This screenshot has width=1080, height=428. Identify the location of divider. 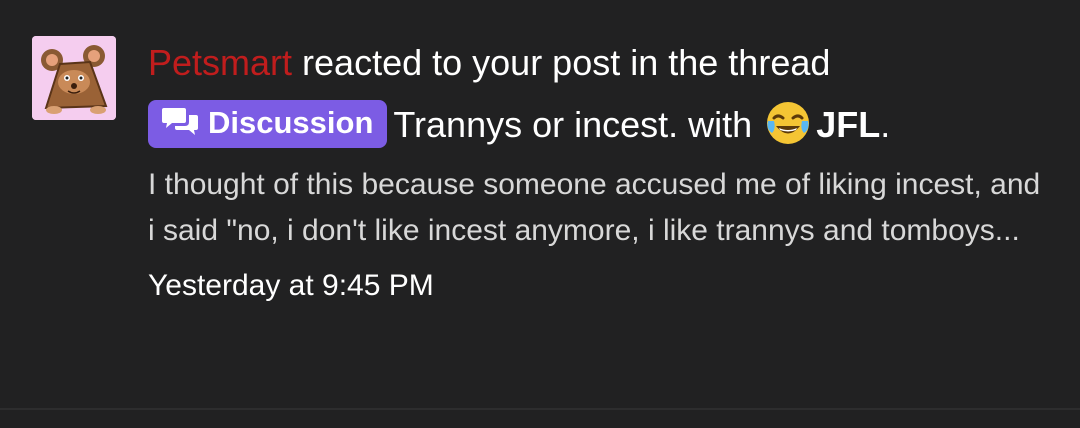
(540, 409).